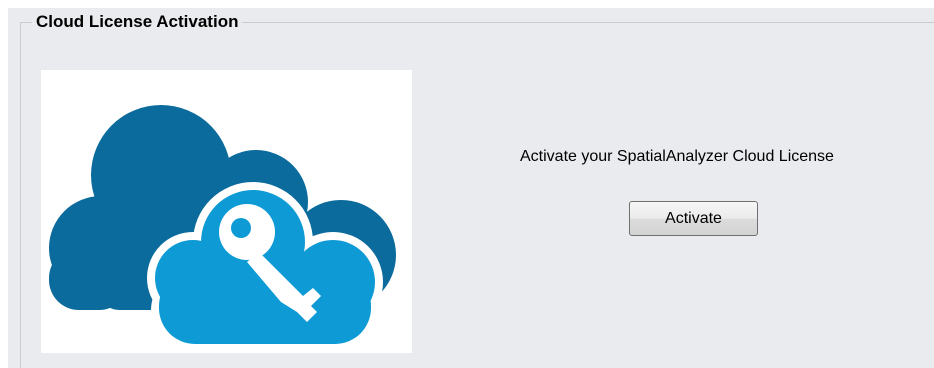 The height and width of the screenshot is (368, 934). I want to click on groupbox-title: Cloud License Activation, so click(137, 22).